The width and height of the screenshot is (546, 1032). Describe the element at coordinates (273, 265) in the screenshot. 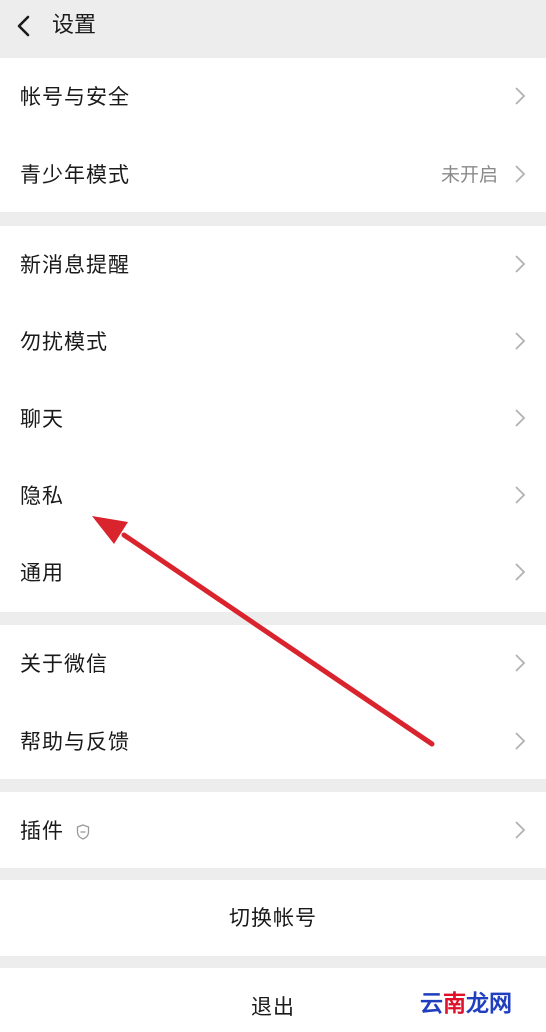

I see `row-new-message-alerts: 新消息提醒` at that location.